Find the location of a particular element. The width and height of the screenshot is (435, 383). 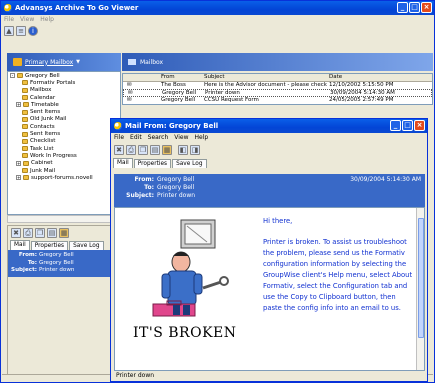

chevron-down-icon: ▼ is located at coordinates (78, 62).